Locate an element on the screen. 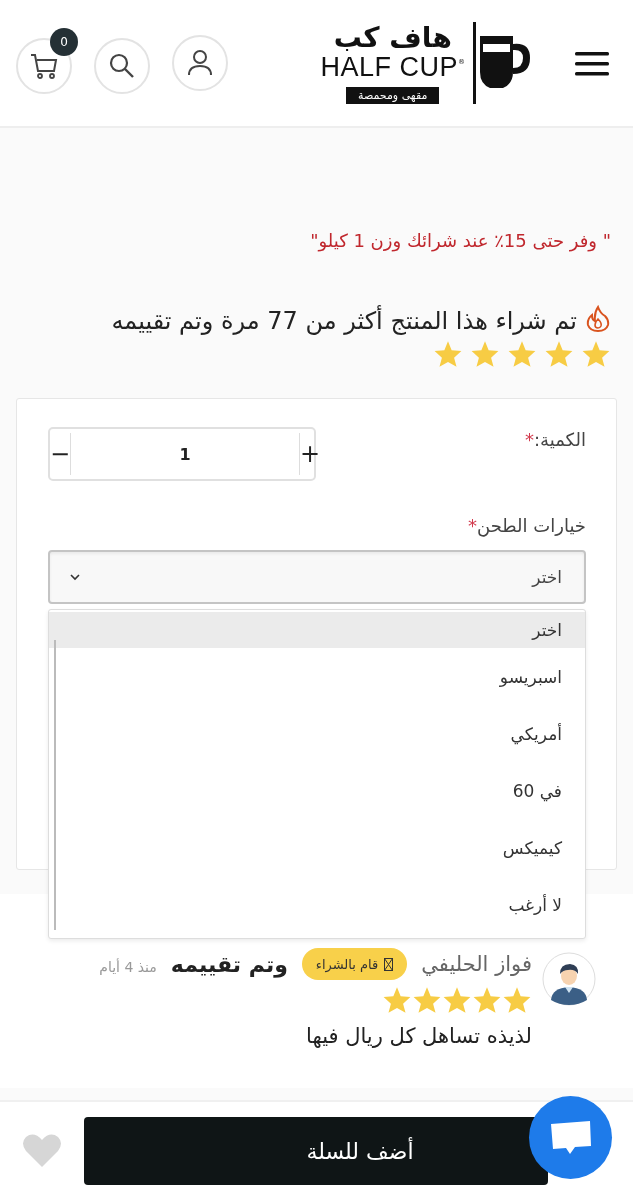  dropdown-option: اختر is located at coordinates (317, 630).